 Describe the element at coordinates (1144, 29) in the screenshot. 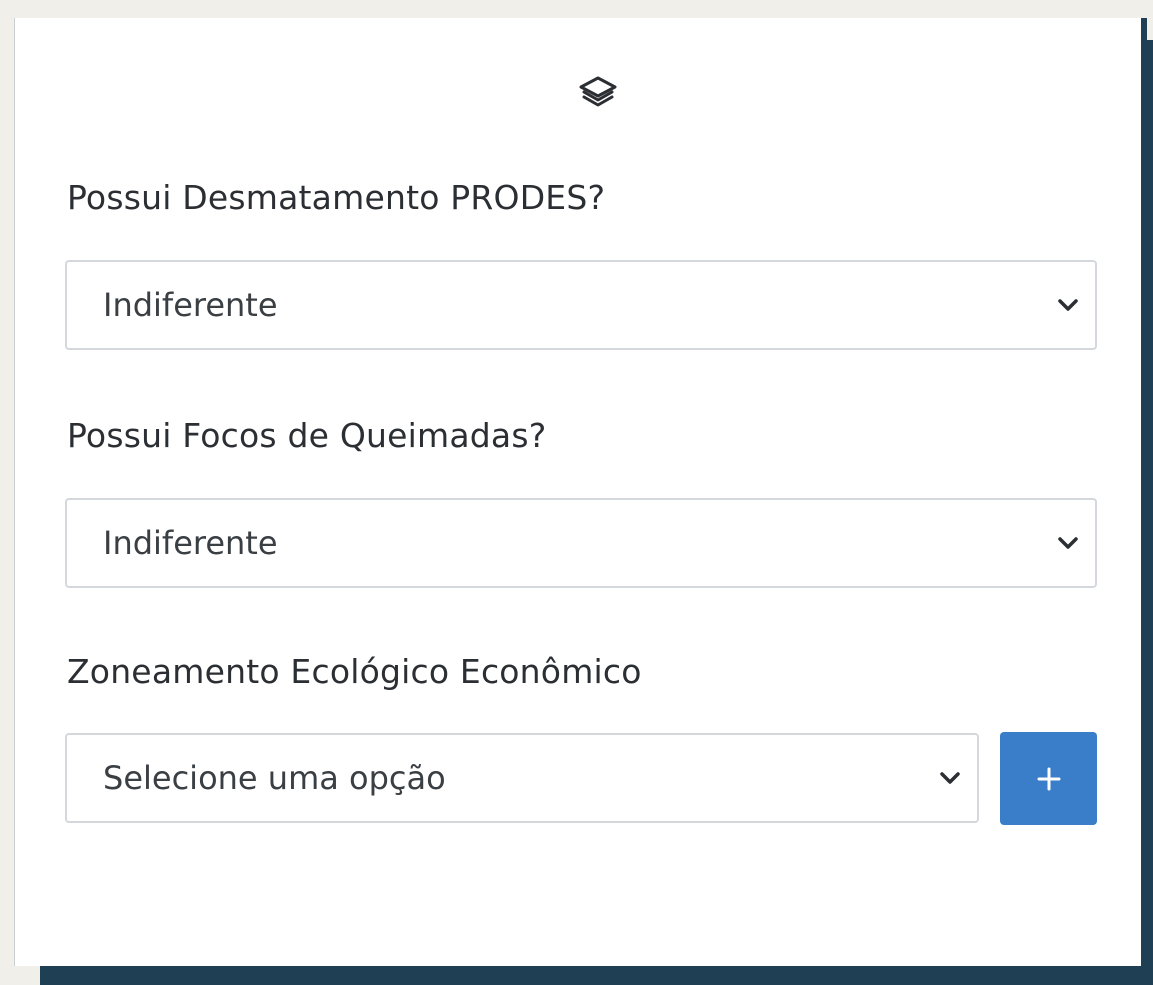

I see `panel-edge` at that location.